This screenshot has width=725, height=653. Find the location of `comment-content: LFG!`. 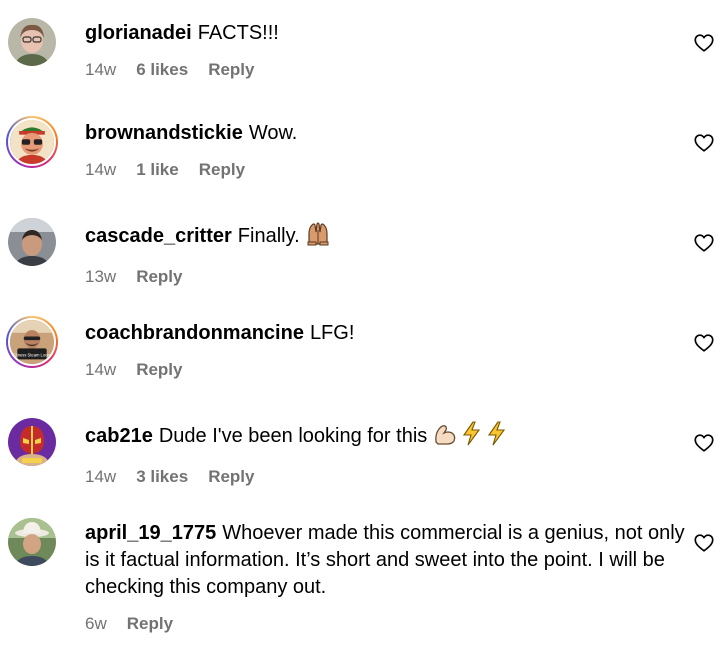

comment-content: LFG! is located at coordinates (332, 333).